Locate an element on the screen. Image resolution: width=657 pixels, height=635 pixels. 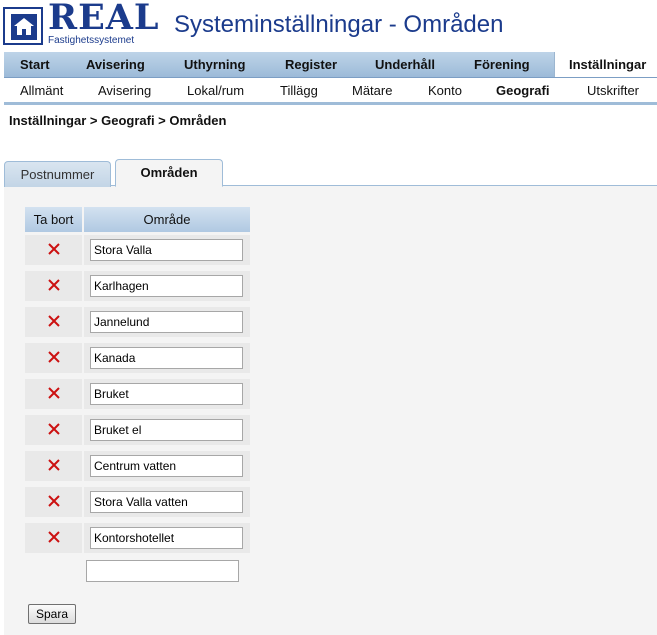
breadcrumb: Inställningar > Geografi > Områden is located at coordinates (118, 120).